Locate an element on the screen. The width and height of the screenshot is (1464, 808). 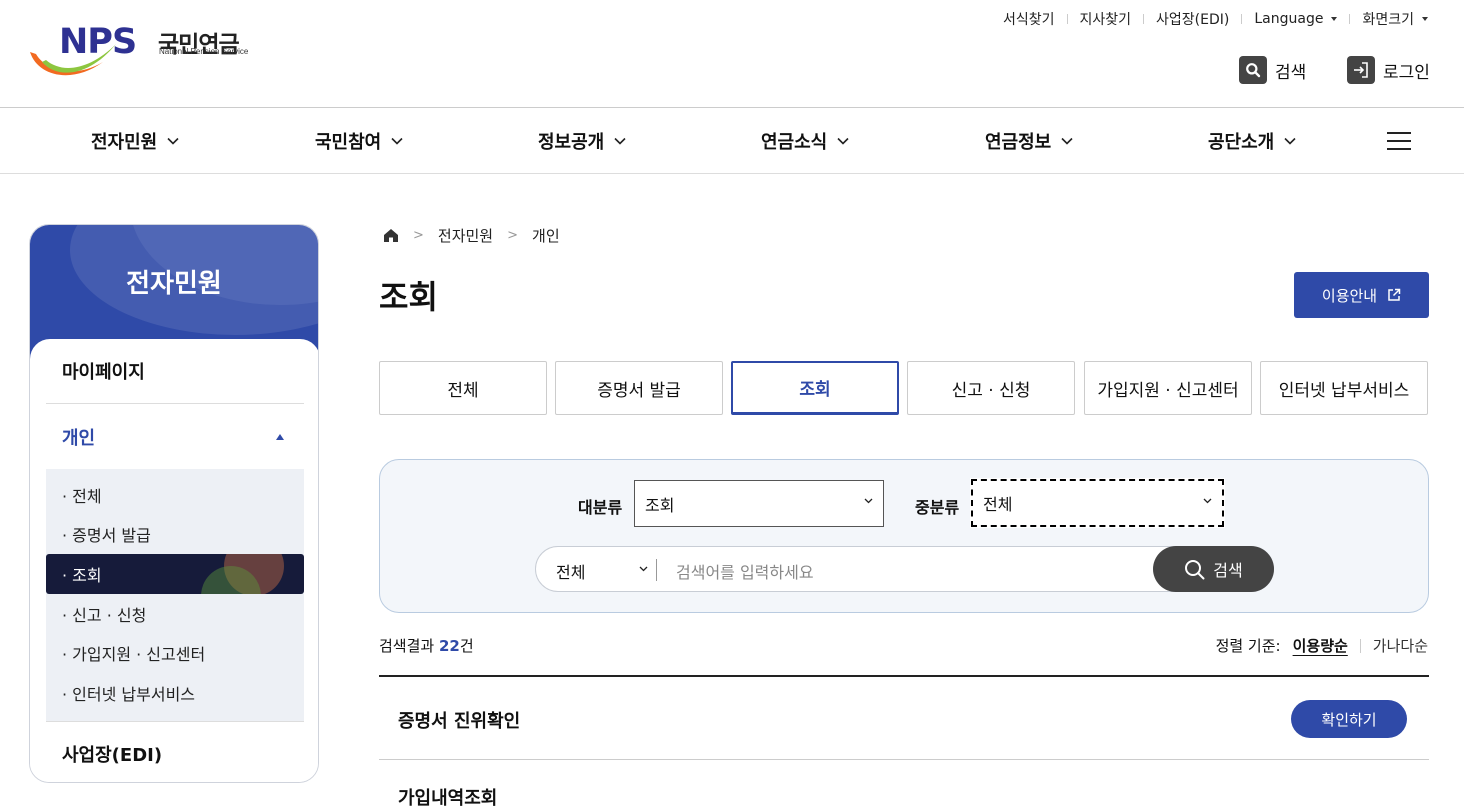
util-form-search: 서식찾기 is located at coordinates (1029, 19).